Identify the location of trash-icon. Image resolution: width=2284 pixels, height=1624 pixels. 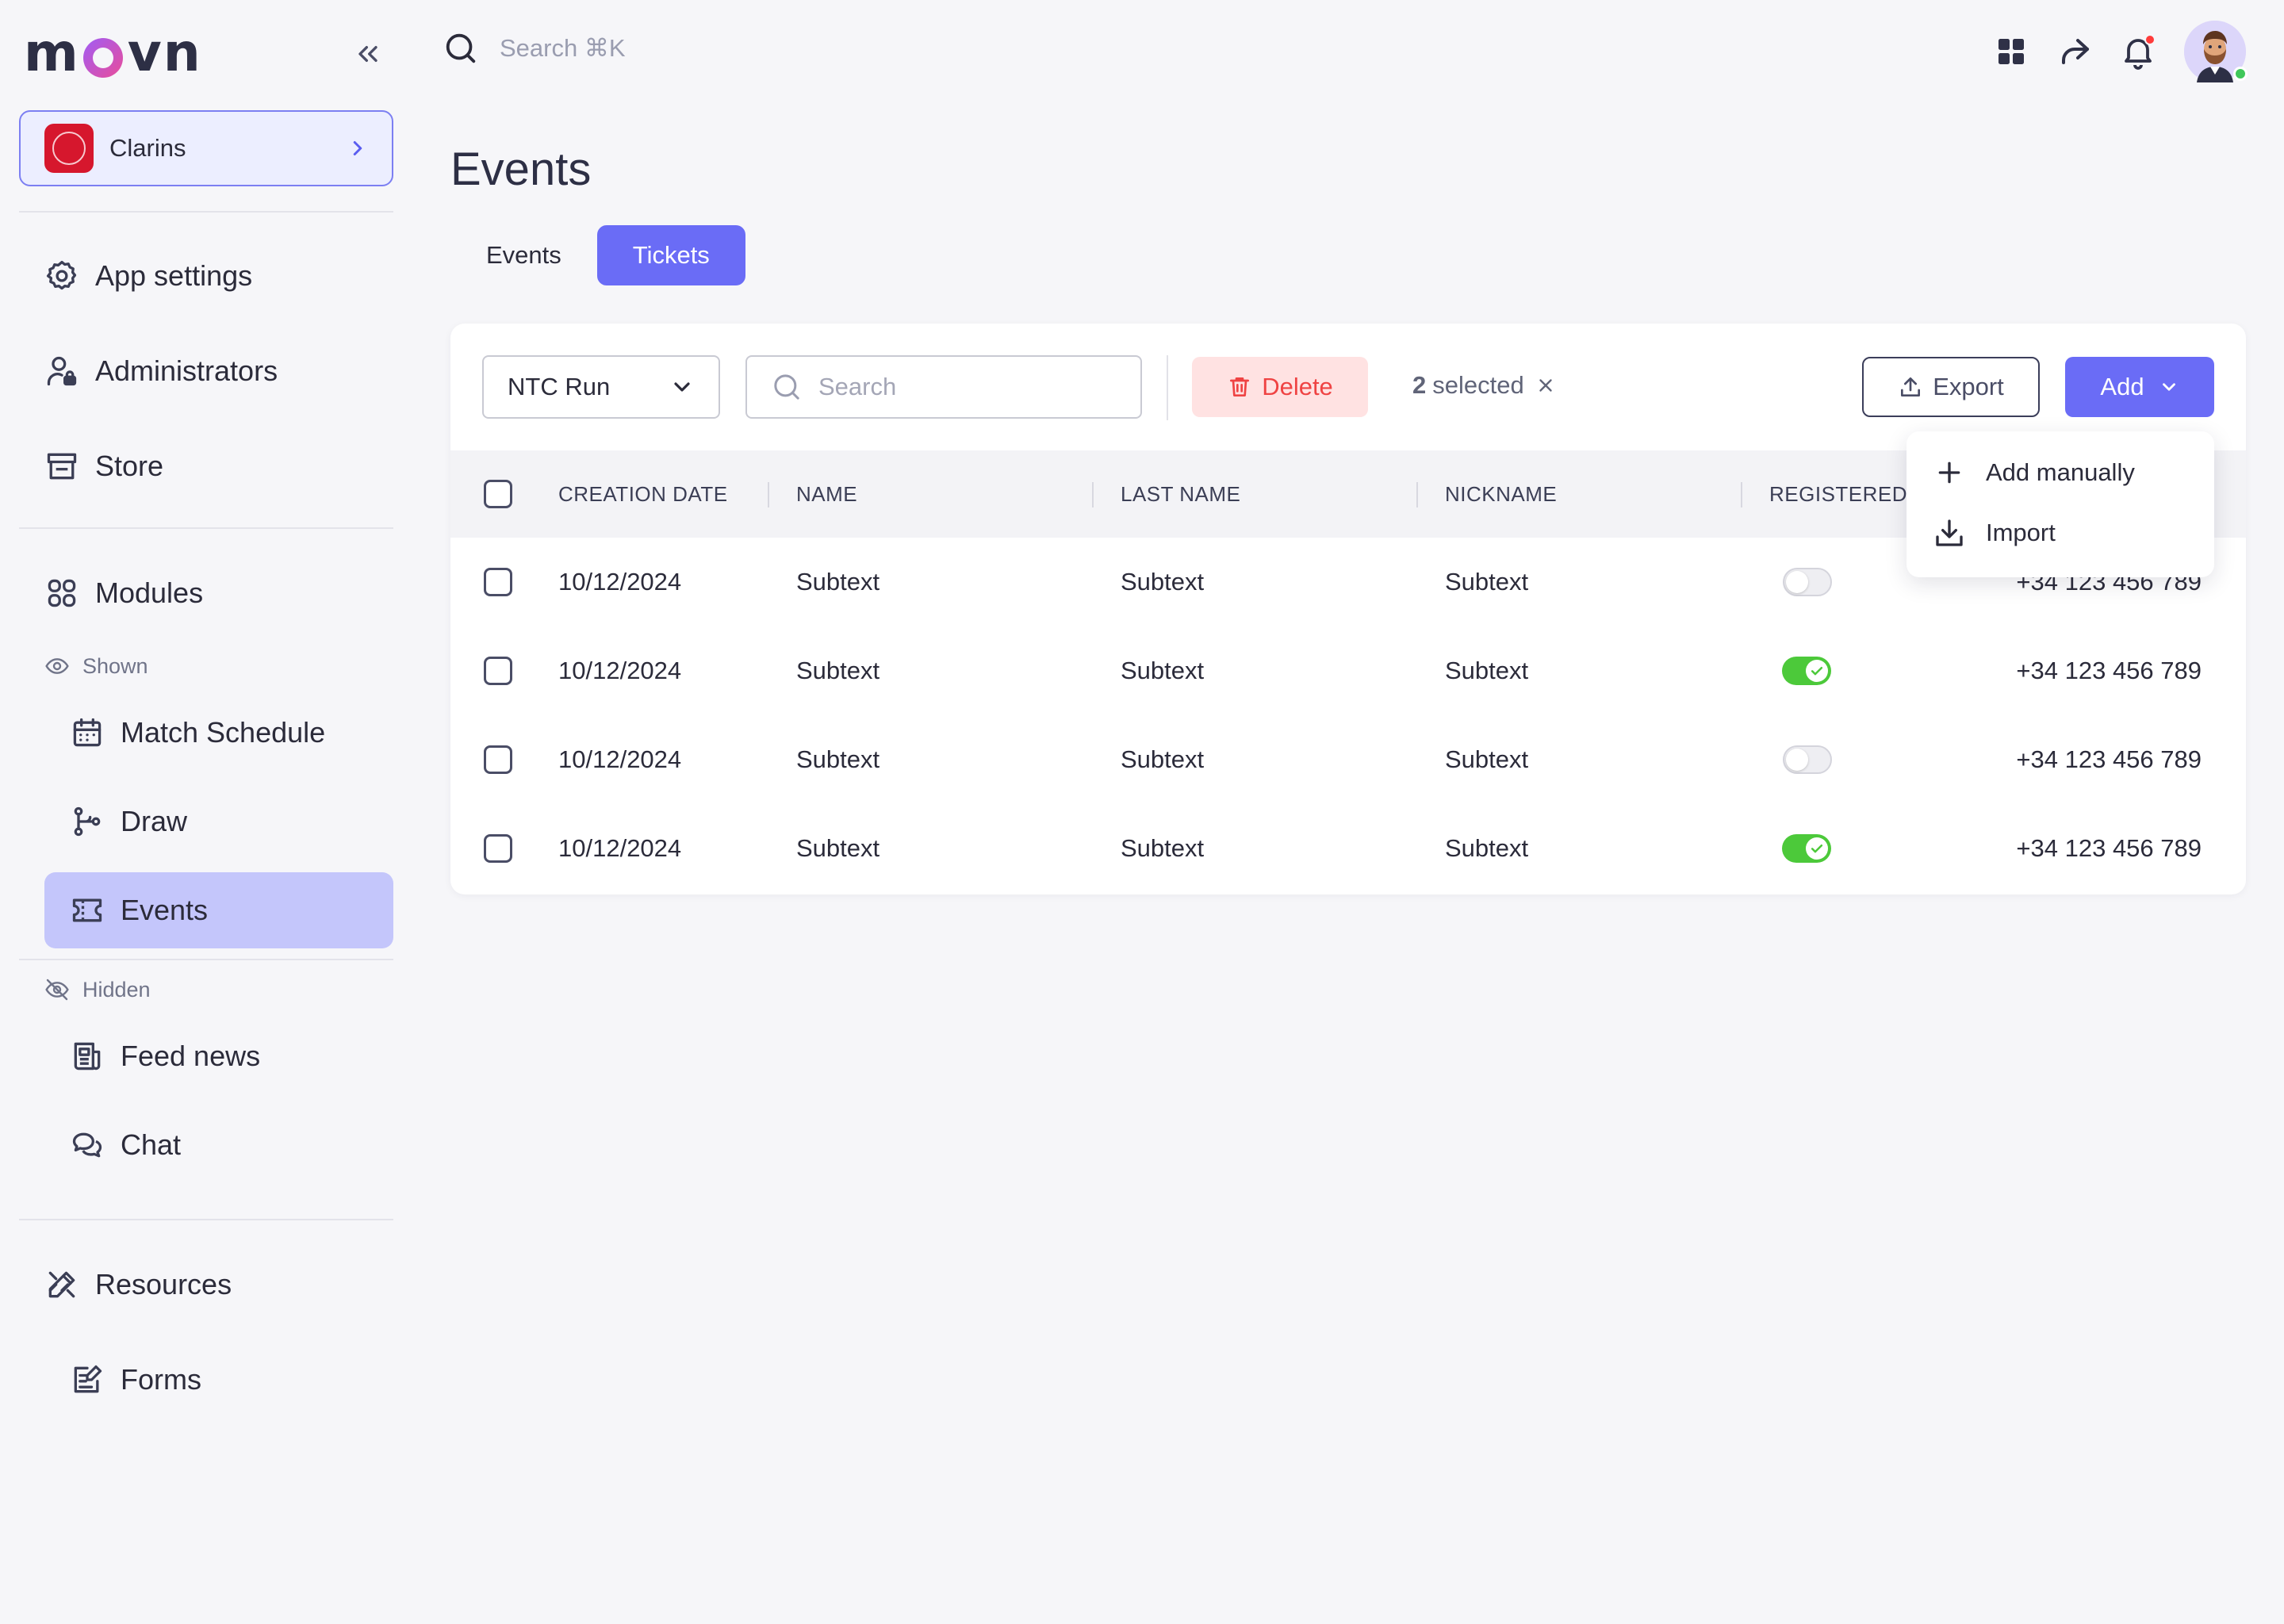
(1239, 387).